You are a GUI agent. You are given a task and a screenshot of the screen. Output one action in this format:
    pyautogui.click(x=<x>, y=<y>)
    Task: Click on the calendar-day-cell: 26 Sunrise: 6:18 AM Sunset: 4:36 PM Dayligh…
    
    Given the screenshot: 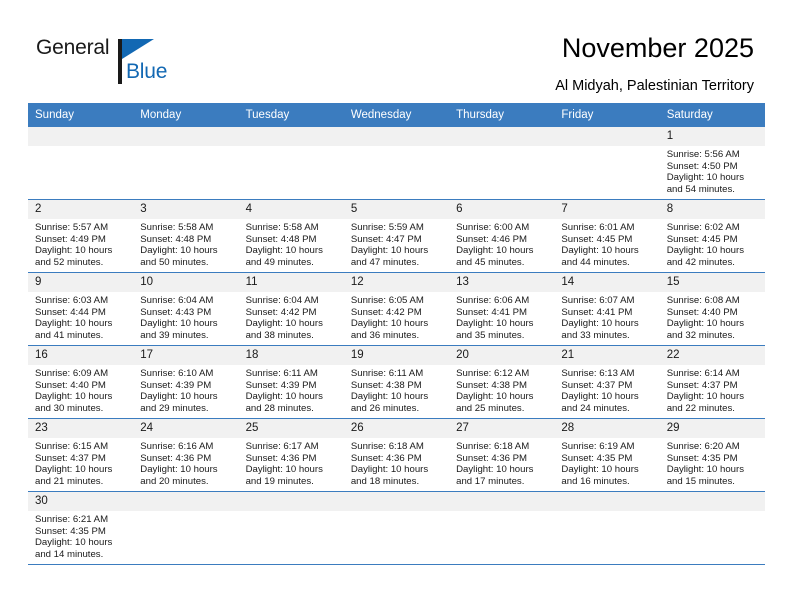 What is the action you would take?
    pyautogui.click(x=396, y=455)
    